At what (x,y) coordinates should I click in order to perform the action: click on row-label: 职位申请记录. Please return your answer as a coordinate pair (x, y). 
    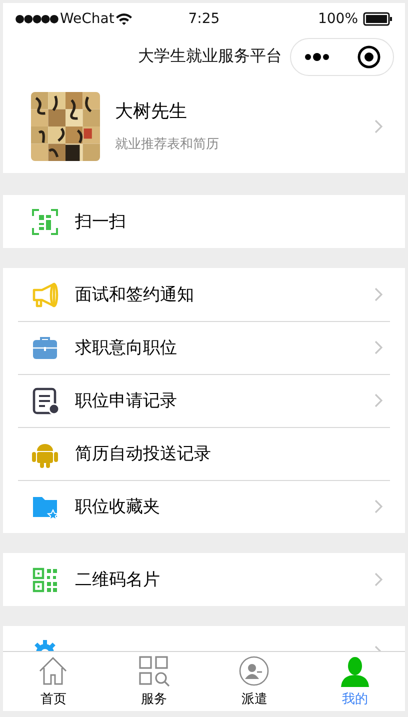
    Looking at the image, I should click on (126, 401).